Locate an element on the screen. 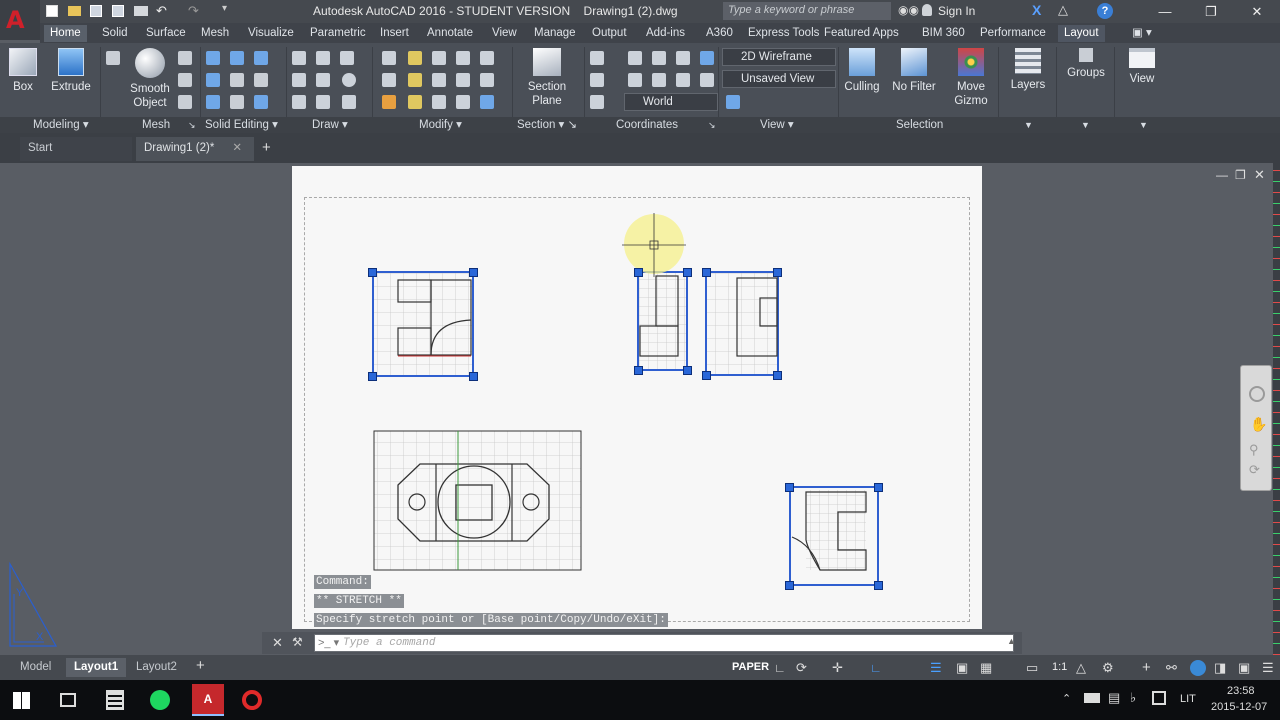 The height and width of the screenshot is (720, 1280). volume-icon: ♭ is located at coordinates (1133, 698).